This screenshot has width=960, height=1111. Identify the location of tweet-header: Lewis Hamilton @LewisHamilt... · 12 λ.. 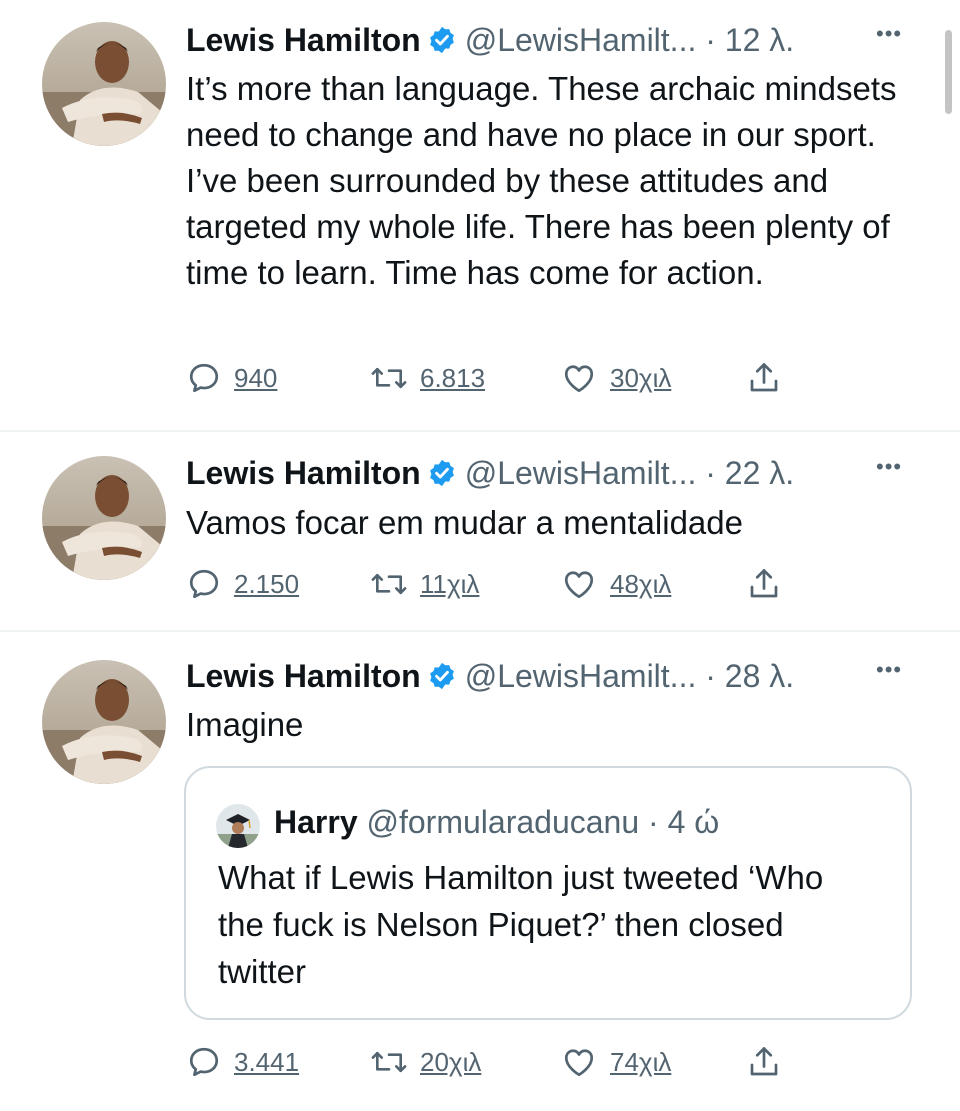
(490, 40).